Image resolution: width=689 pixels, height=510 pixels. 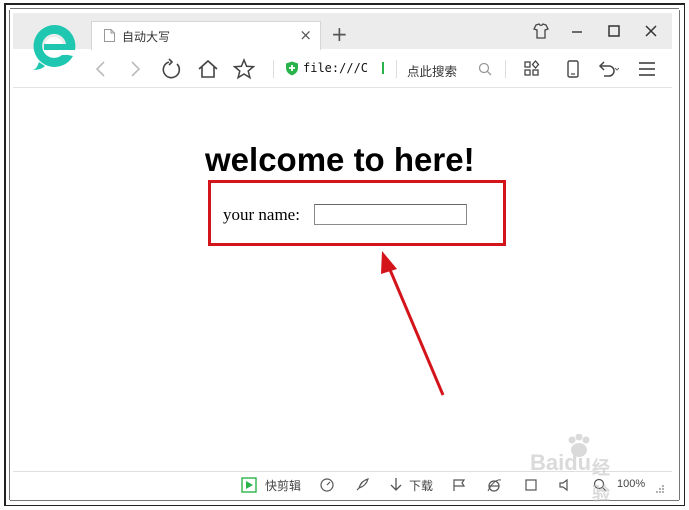 What do you see at coordinates (532, 69) in the screenshot?
I see `apps-grid-icon` at bounding box center [532, 69].